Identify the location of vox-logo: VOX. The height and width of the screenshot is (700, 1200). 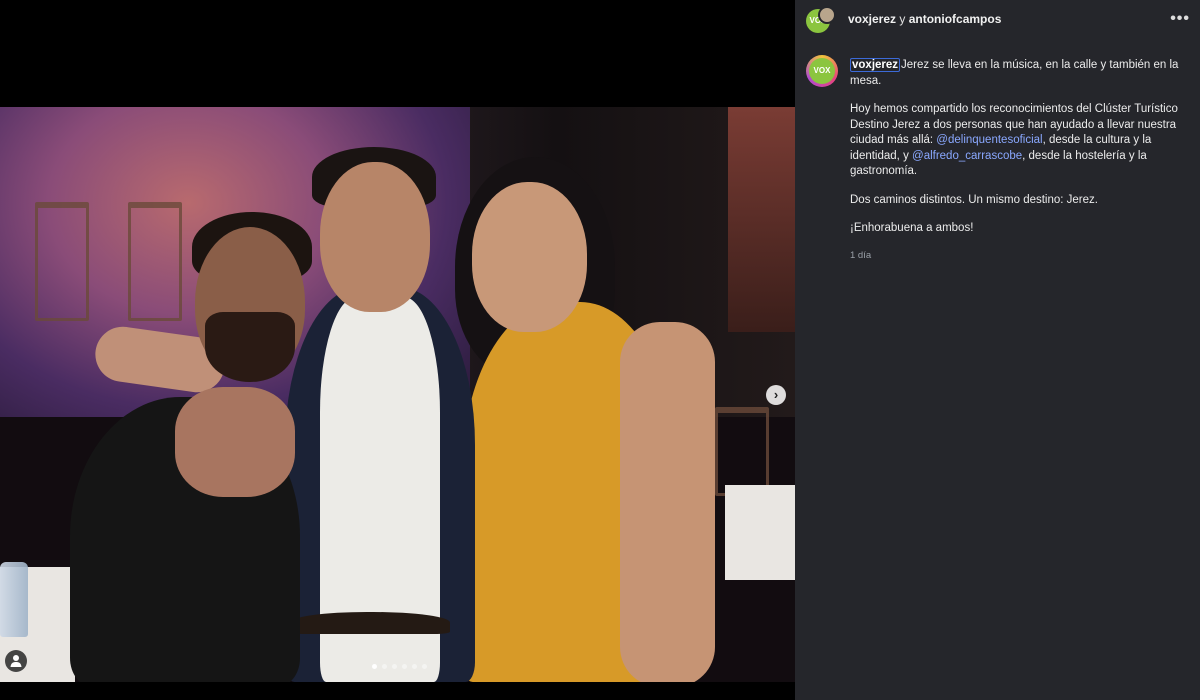
(822, 70).